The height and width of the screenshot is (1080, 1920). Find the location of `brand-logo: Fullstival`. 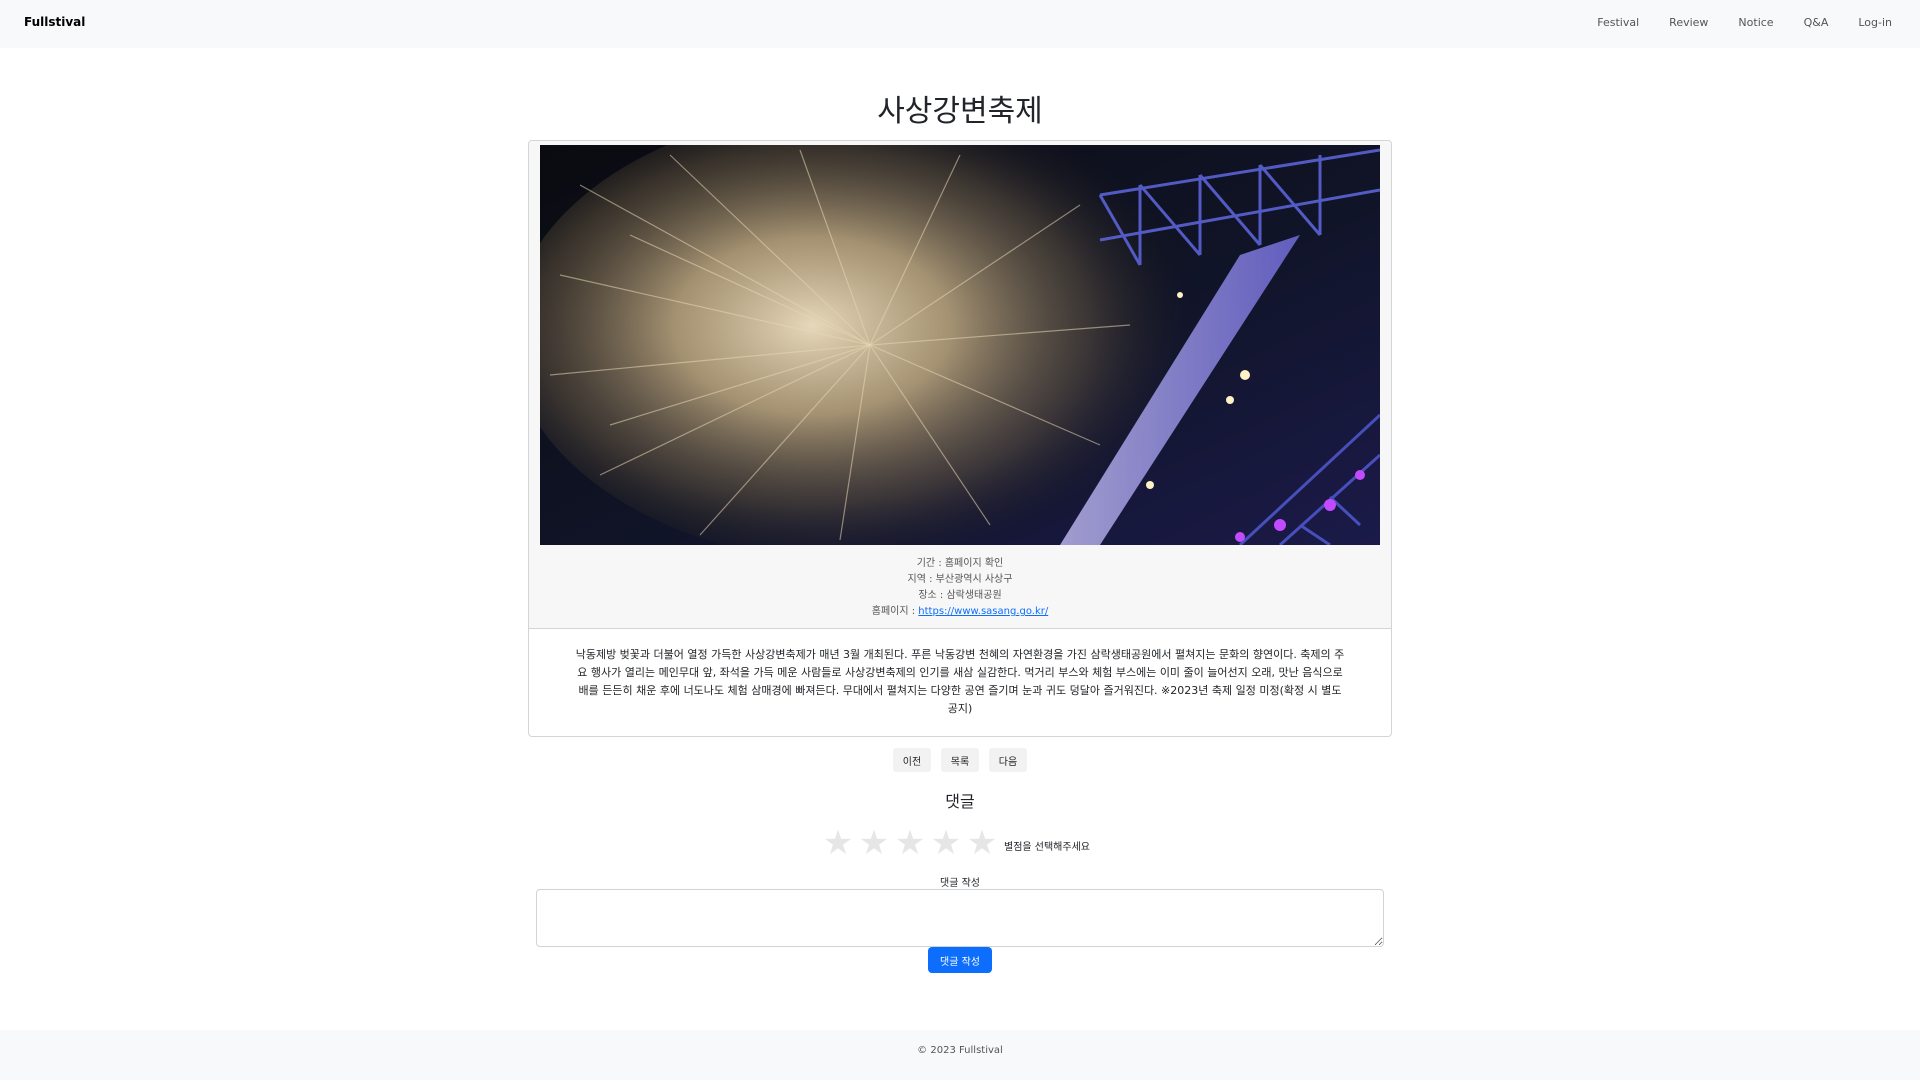

brand-logo: Fullstival is located at coordinates (54, 22).